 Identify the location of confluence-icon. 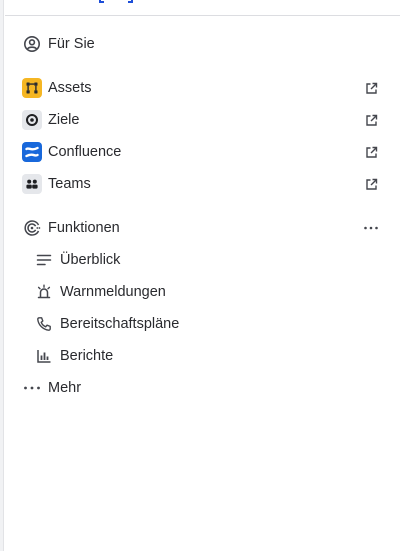
(32, 152).